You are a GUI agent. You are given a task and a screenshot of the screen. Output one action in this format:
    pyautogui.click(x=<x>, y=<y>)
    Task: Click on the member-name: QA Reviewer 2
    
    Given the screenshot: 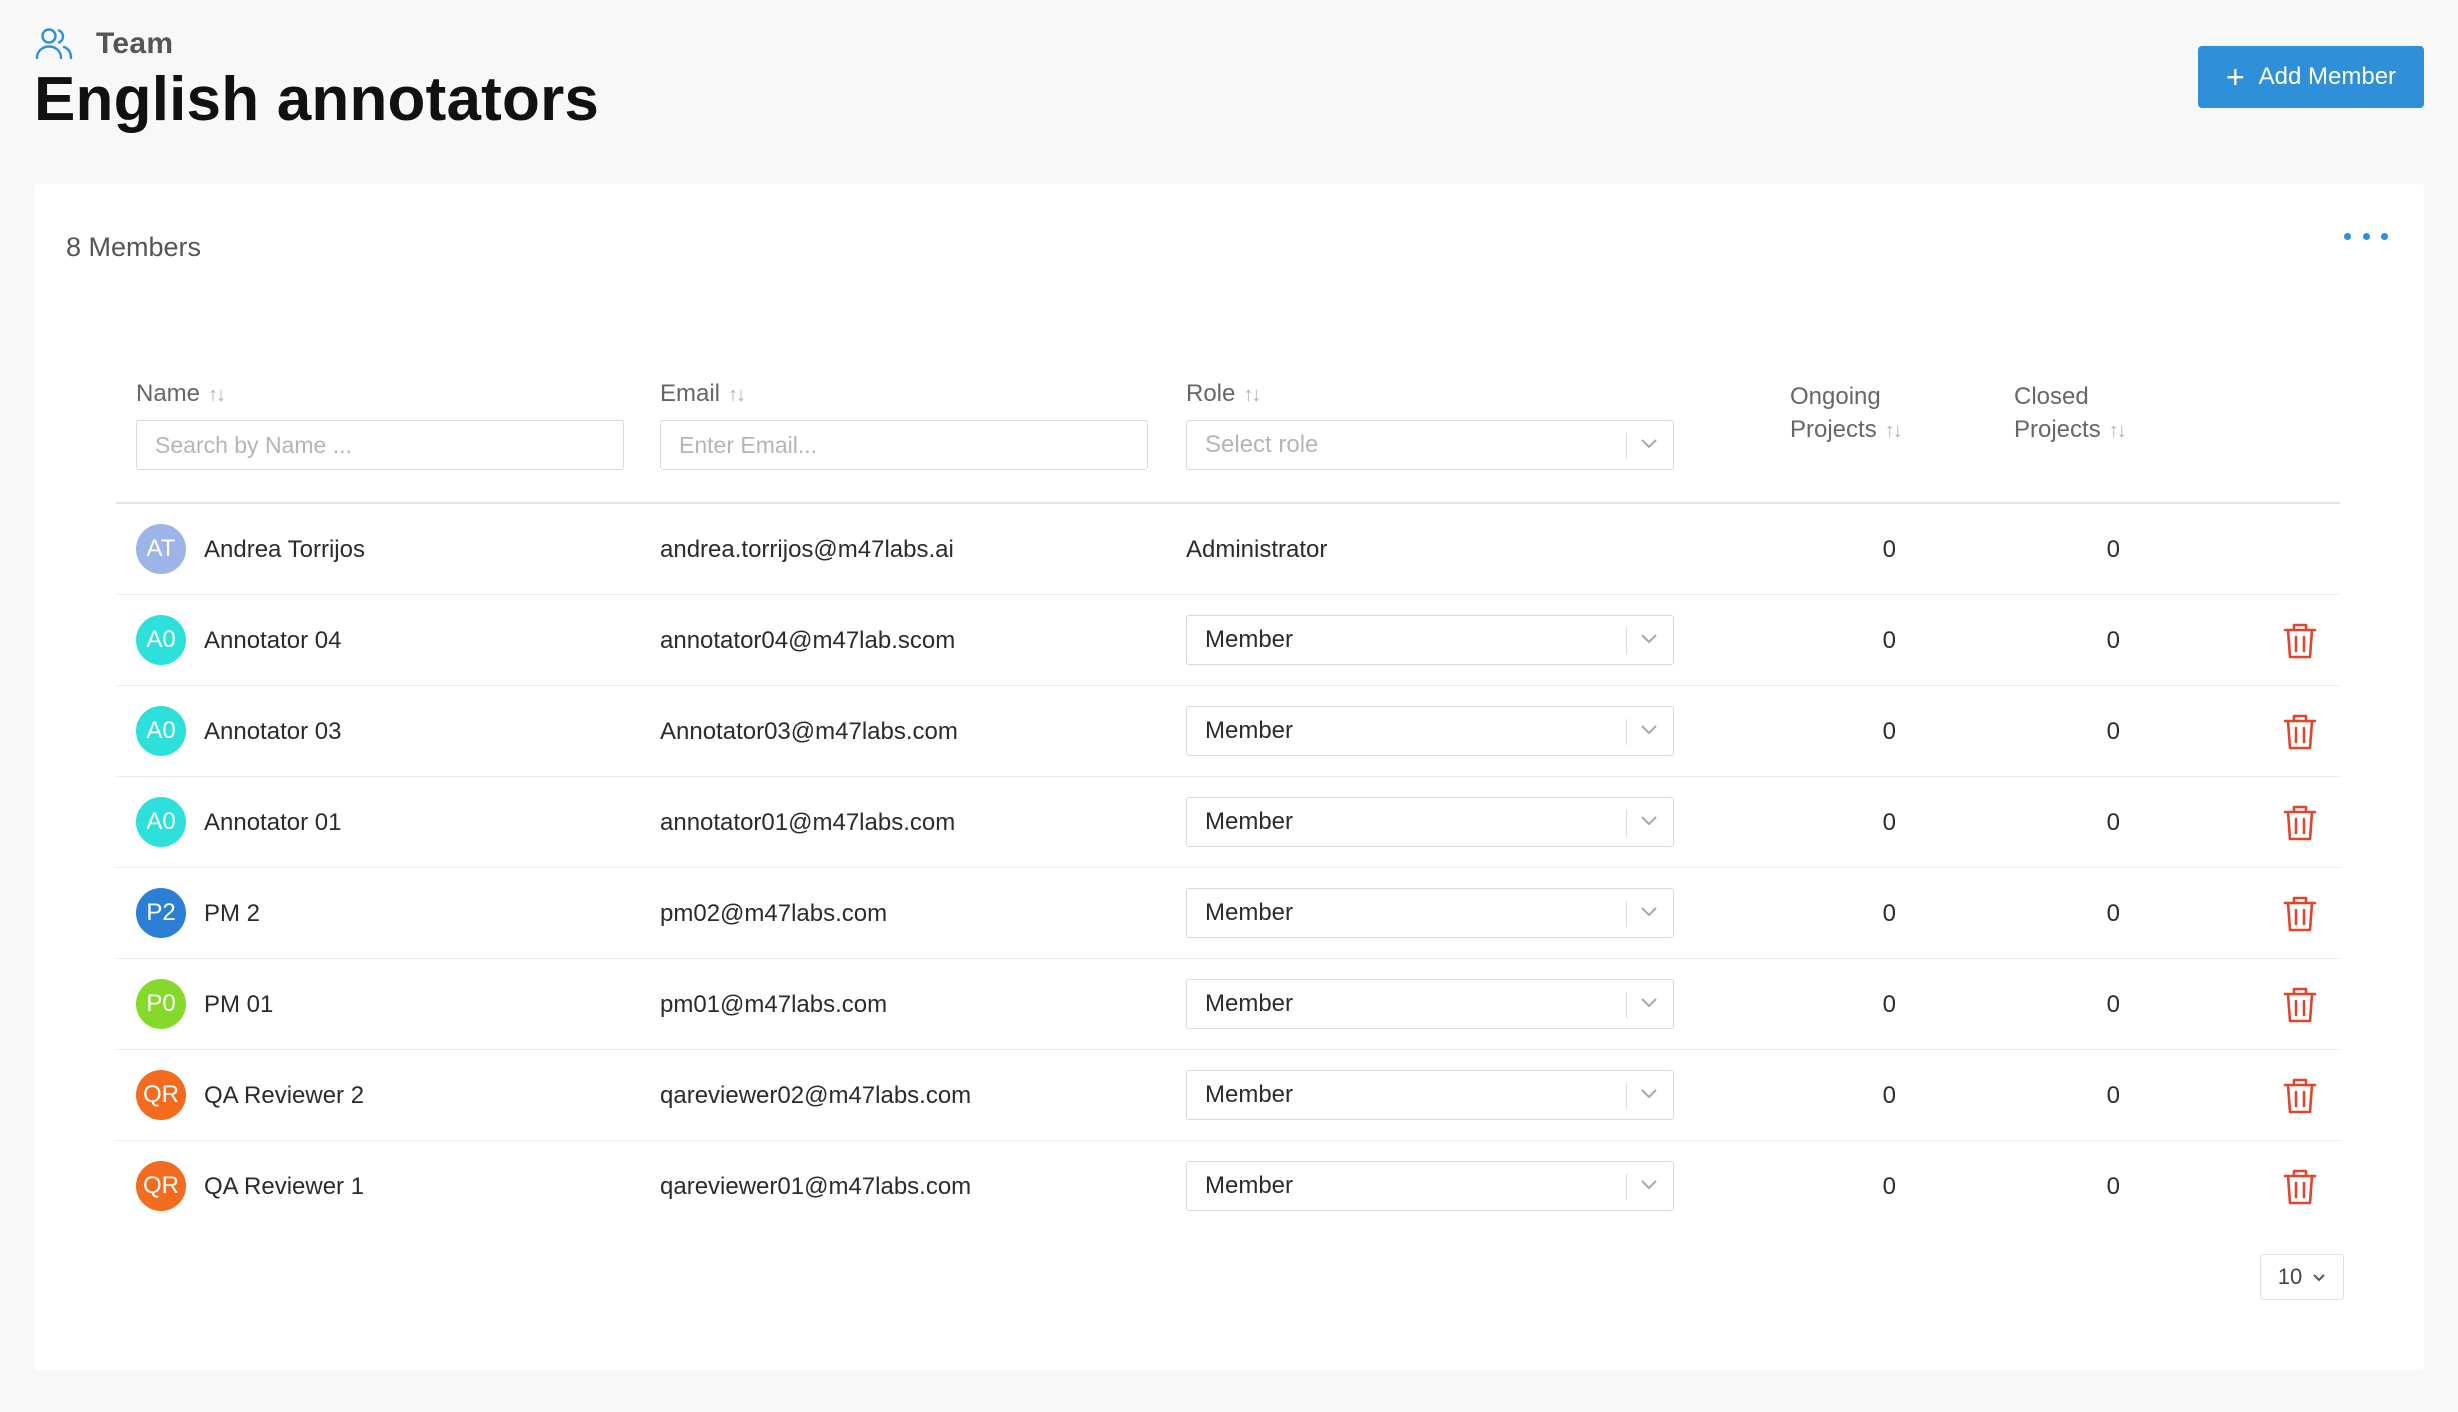 What is the action you would take?
    pyautogui.click(x=284, y=1095)
    